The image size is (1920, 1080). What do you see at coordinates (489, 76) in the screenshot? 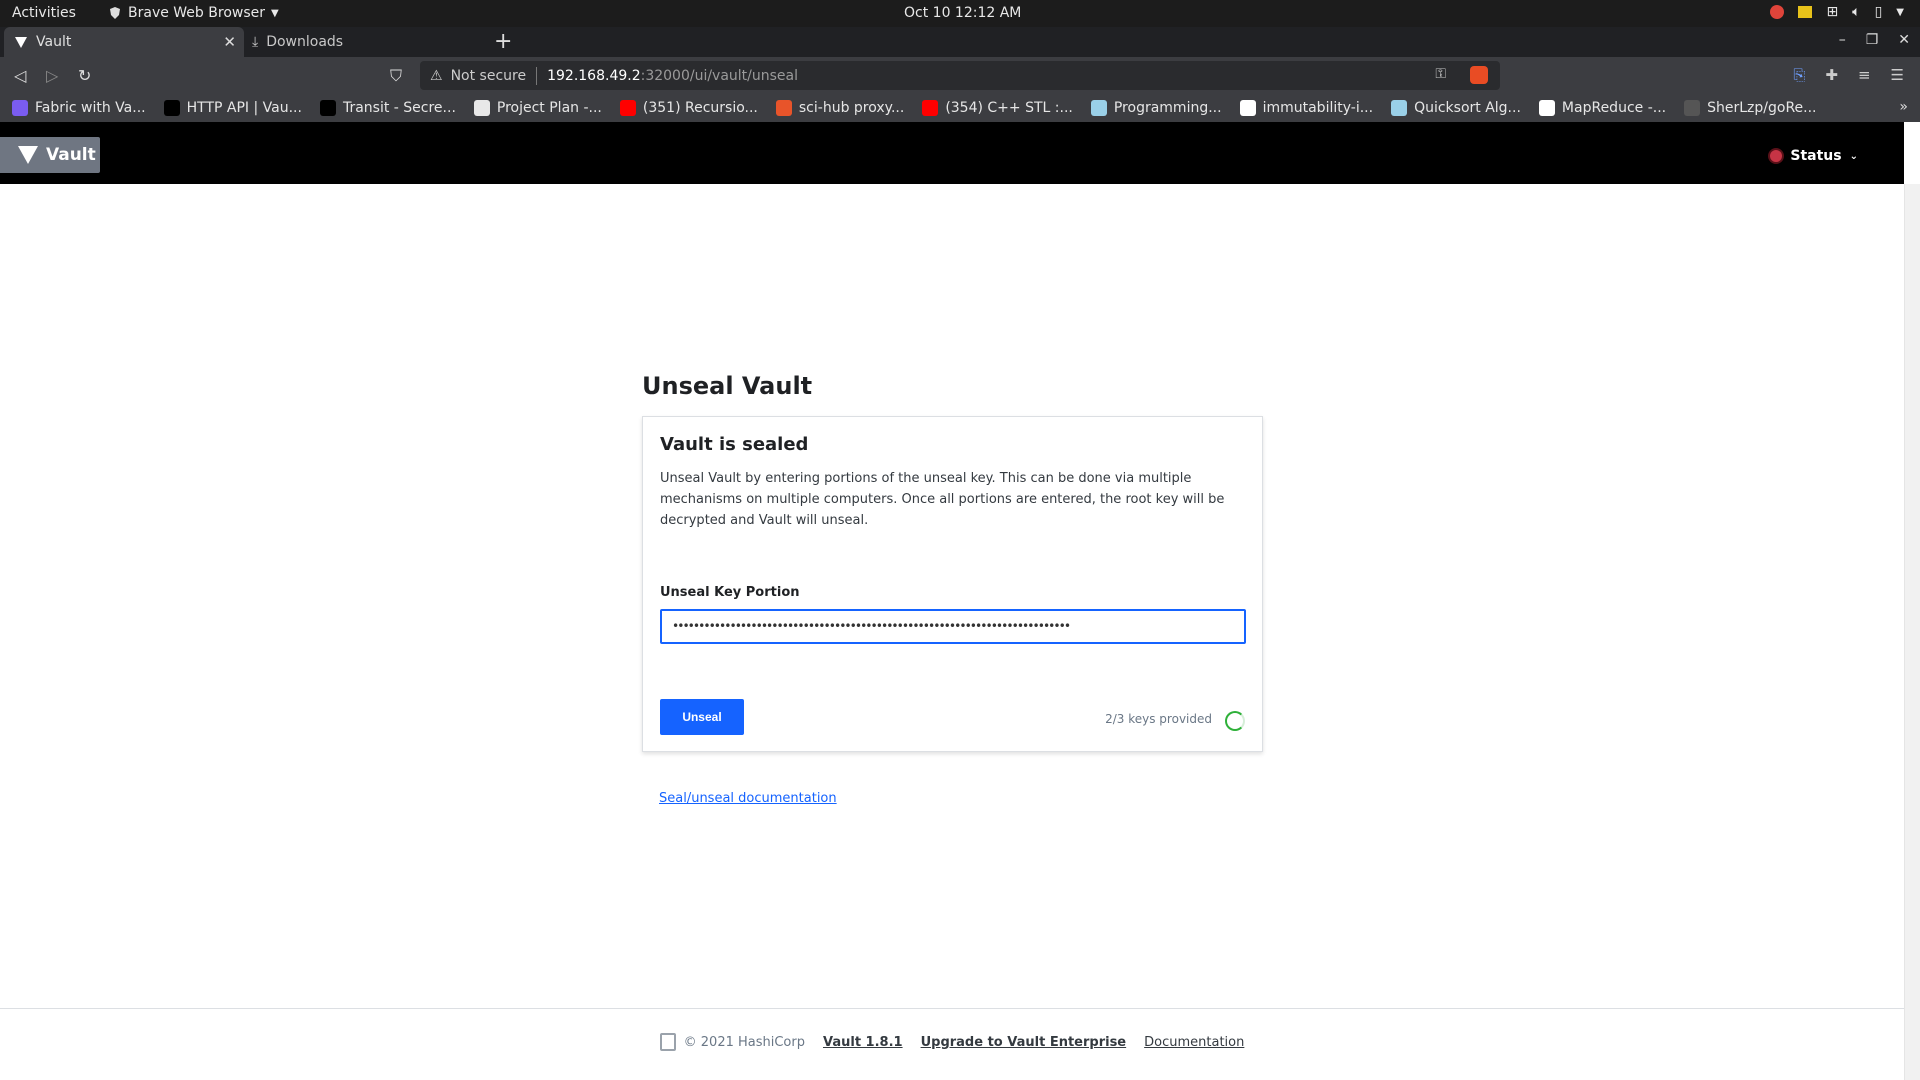
I see `security-label: Not secure` at bounding box center [489, 76].